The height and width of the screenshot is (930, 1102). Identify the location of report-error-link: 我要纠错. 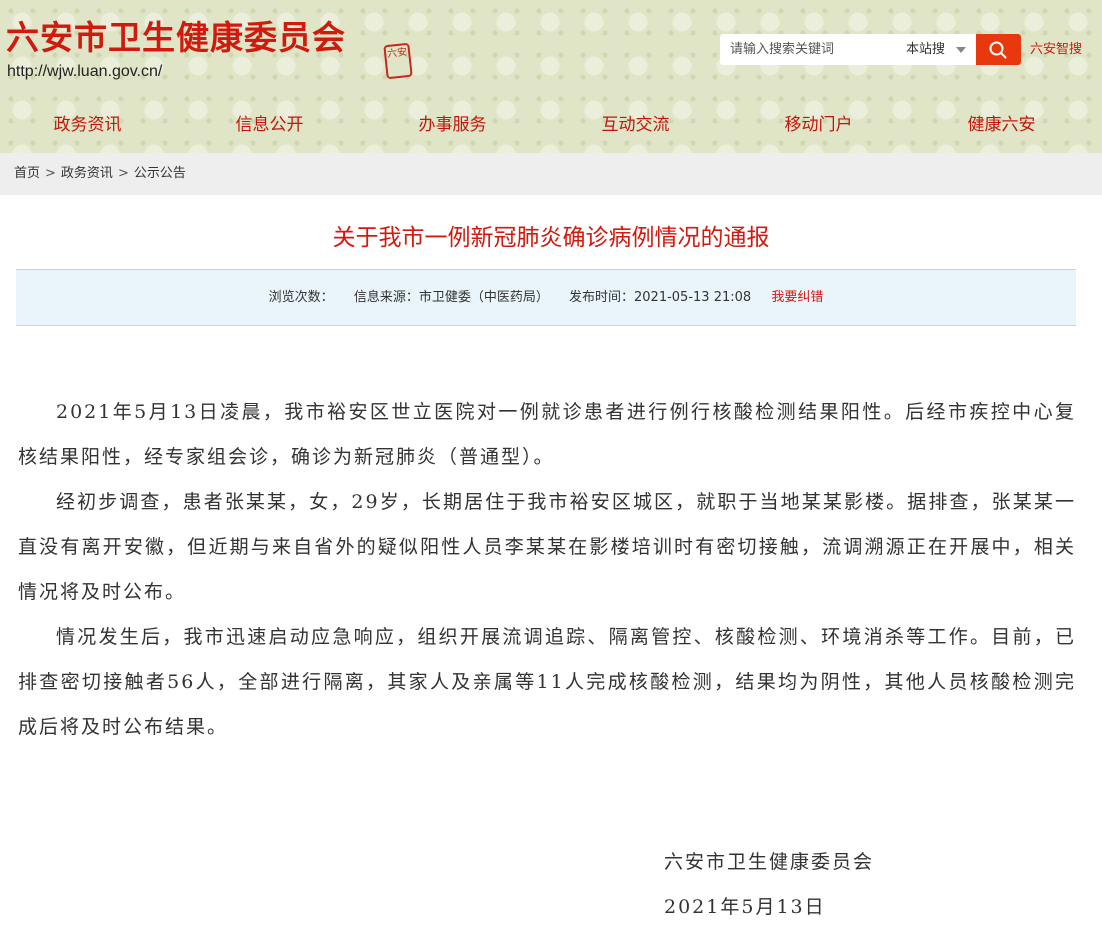
(797, 297).